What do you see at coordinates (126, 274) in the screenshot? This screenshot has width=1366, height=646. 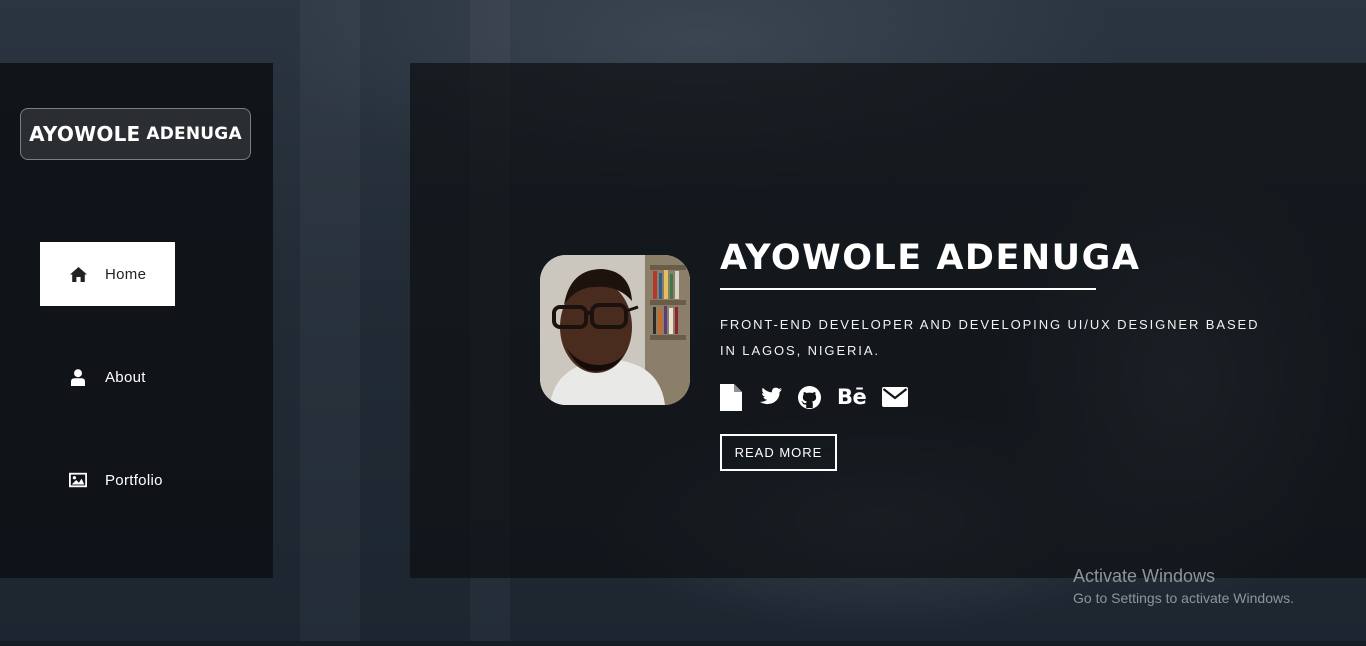 I see `nav-label-home: Home` at bounding box center [126, 274].